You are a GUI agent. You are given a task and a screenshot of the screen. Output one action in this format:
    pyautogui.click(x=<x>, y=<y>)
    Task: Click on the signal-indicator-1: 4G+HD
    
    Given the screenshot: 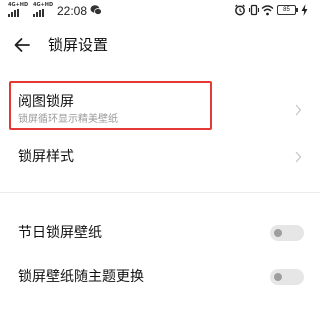 What is the action you would take?
    pyautogui.click(x=18, y=10)
    